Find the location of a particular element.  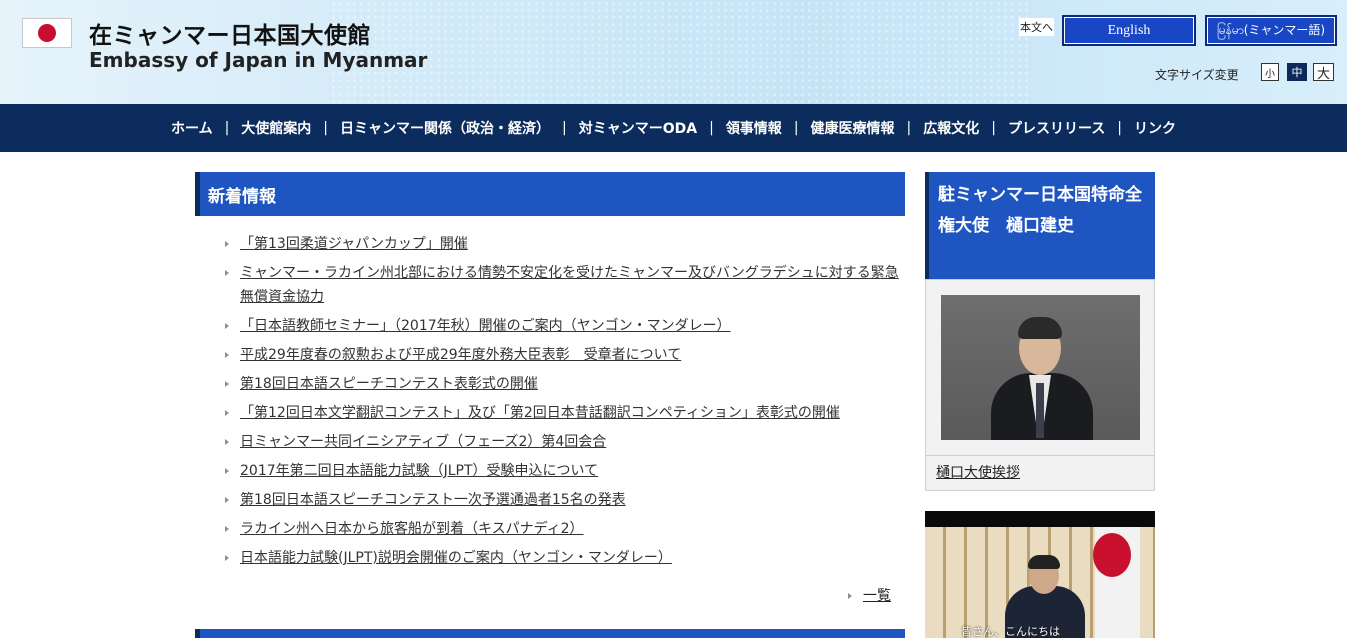

list-item: 「第13回柔道ジャパンカップ」開催 is located at coordinates (565, 244).